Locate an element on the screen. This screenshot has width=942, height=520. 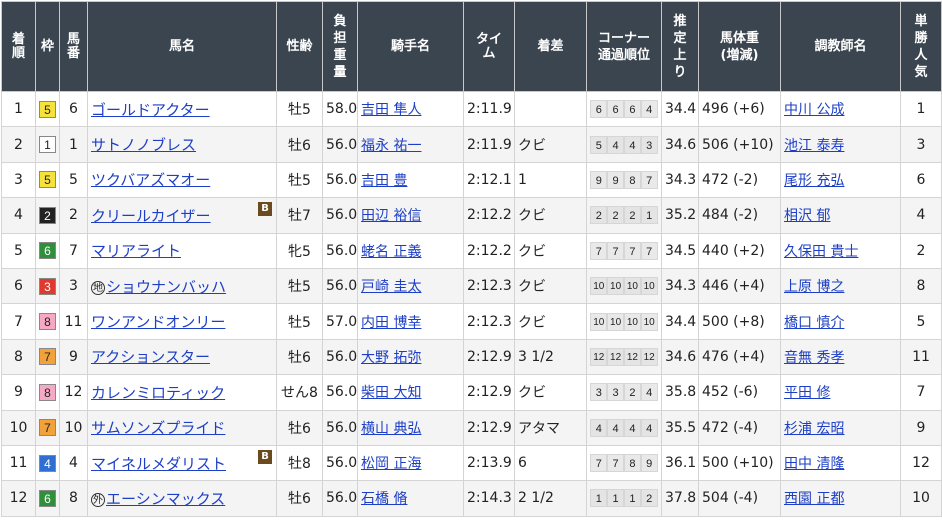
jockey-link: 大野 拓弥 is located at coordinates (391, 358).